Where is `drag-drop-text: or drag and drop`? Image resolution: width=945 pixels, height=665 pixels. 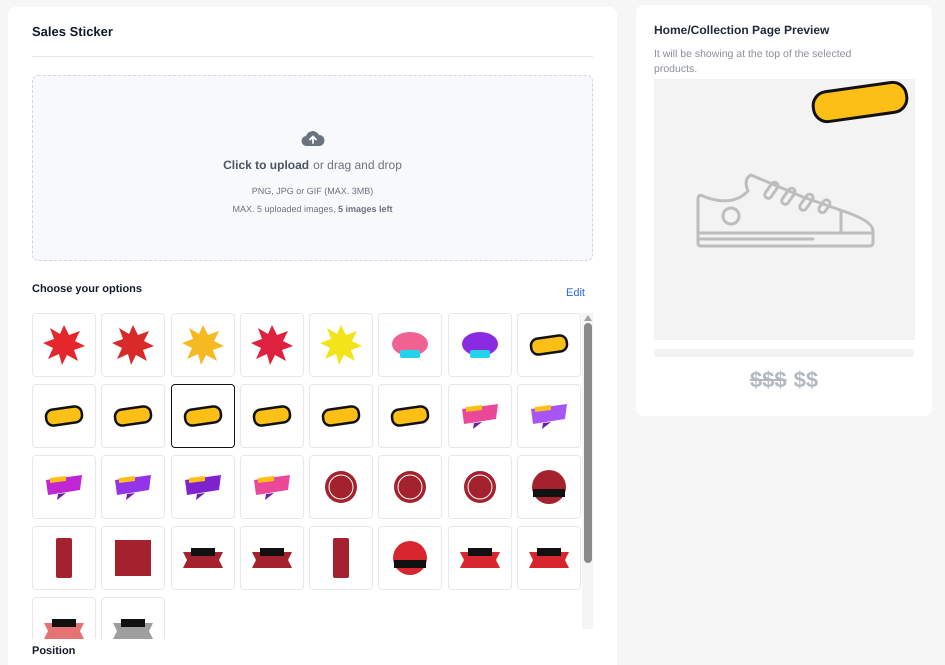 drag-drop-text: or drag and drop is located at coordinates (357, 165).